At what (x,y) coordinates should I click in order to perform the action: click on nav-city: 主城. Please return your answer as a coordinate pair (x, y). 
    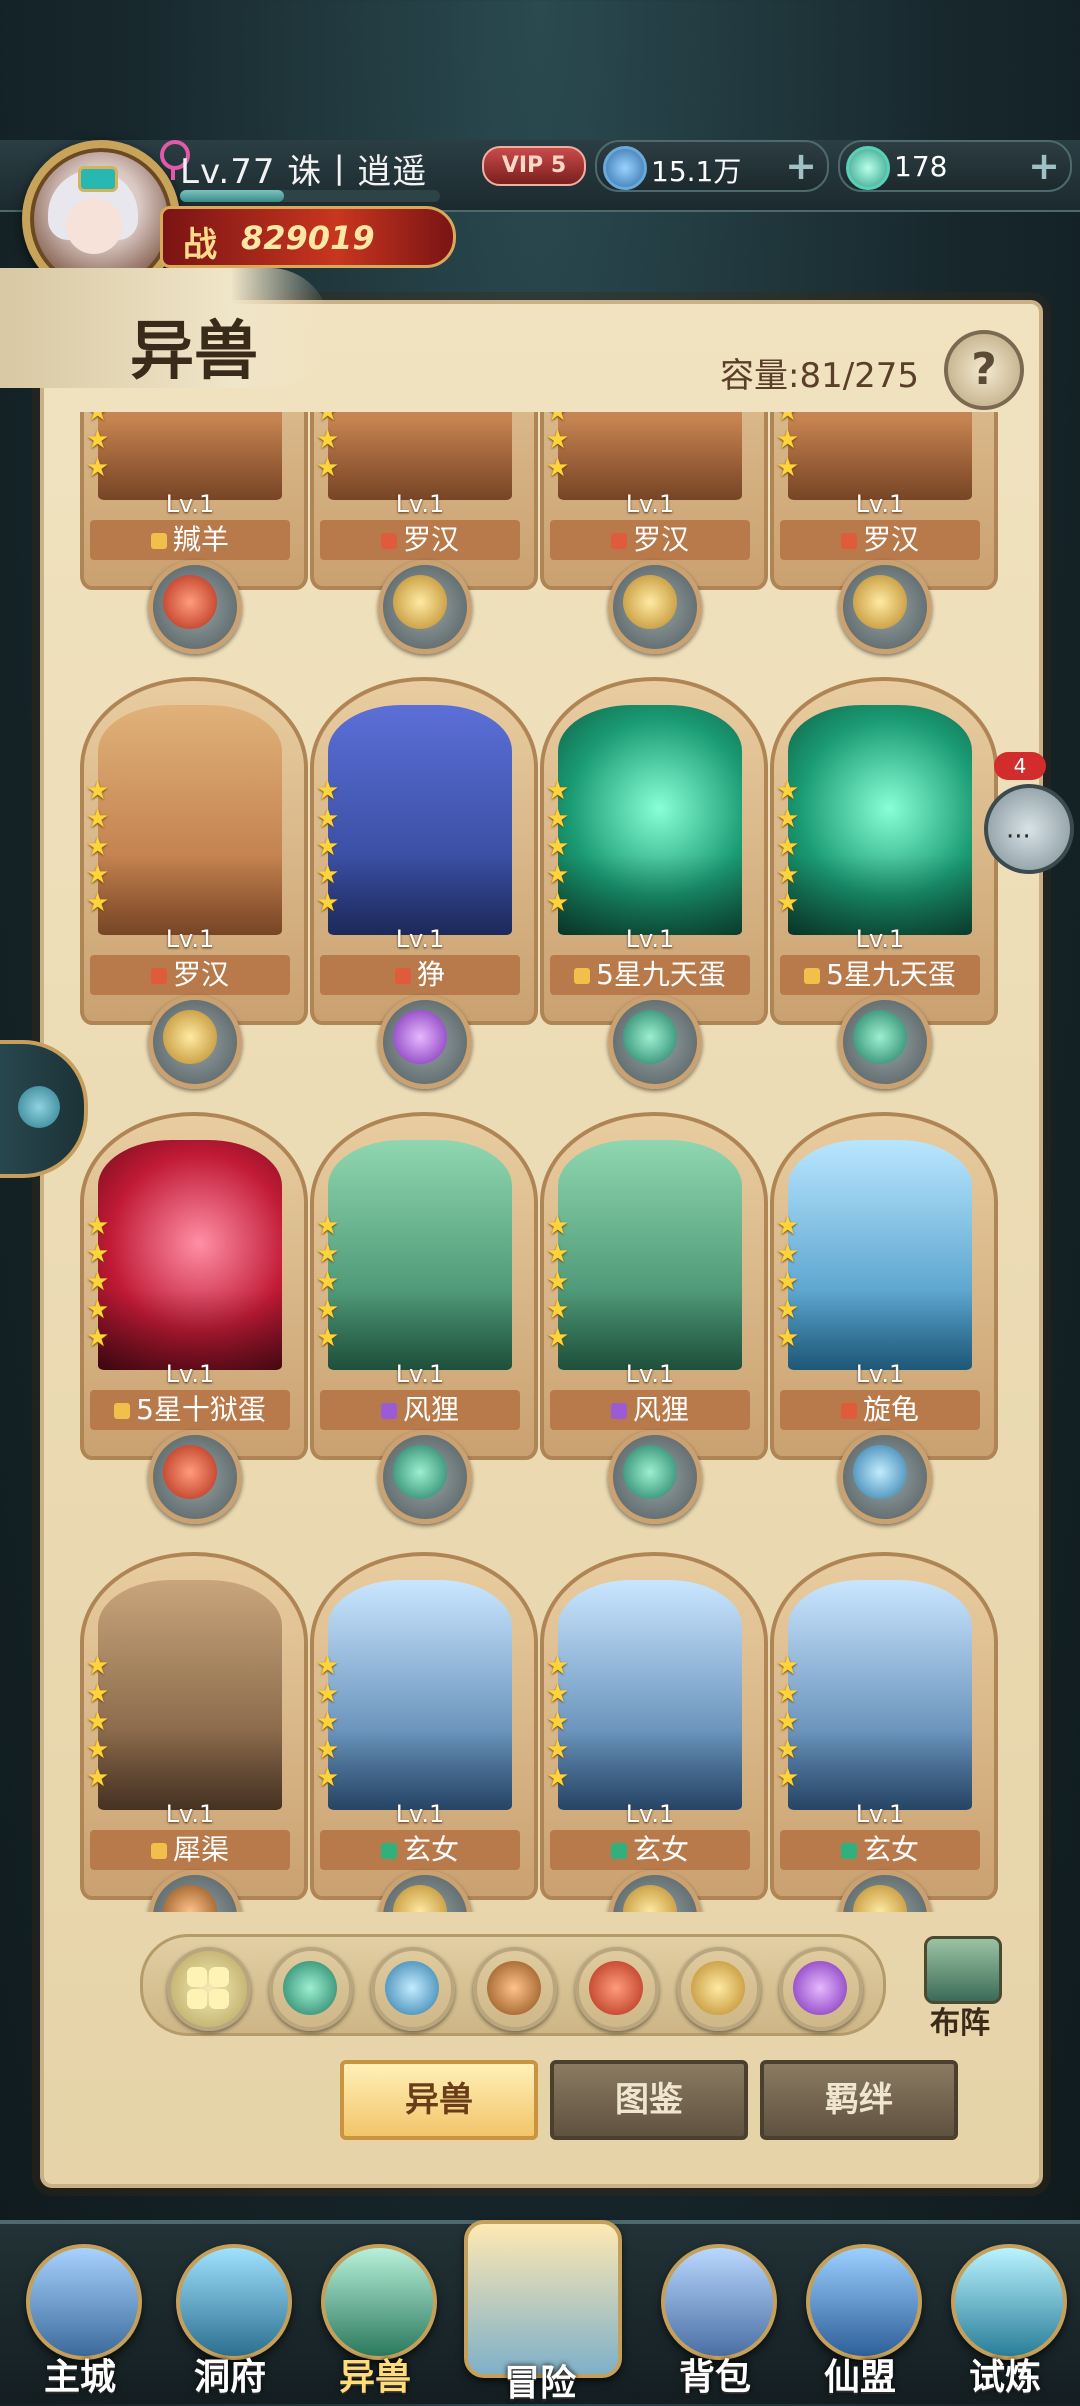
    Looking at the image, I should click on (80, 2318).